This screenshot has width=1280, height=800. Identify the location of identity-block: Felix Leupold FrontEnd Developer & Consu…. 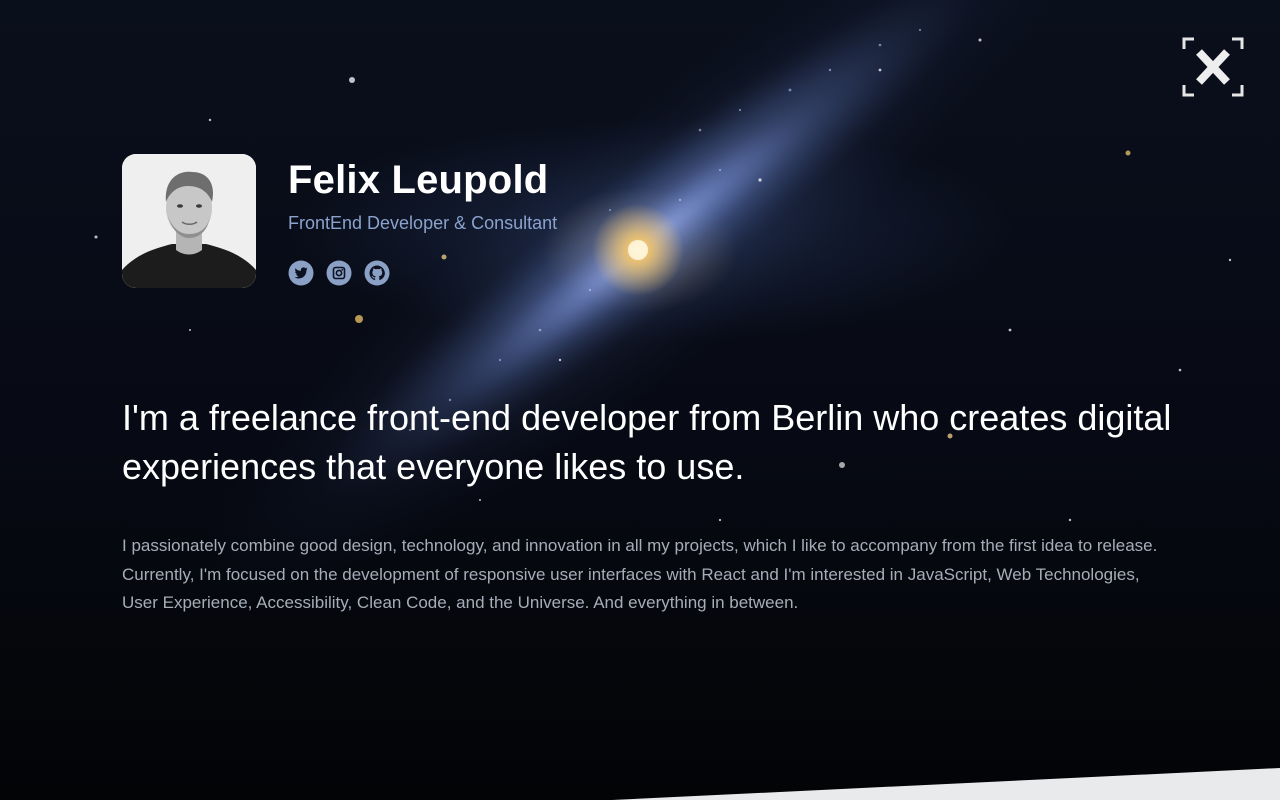
(422, 220).